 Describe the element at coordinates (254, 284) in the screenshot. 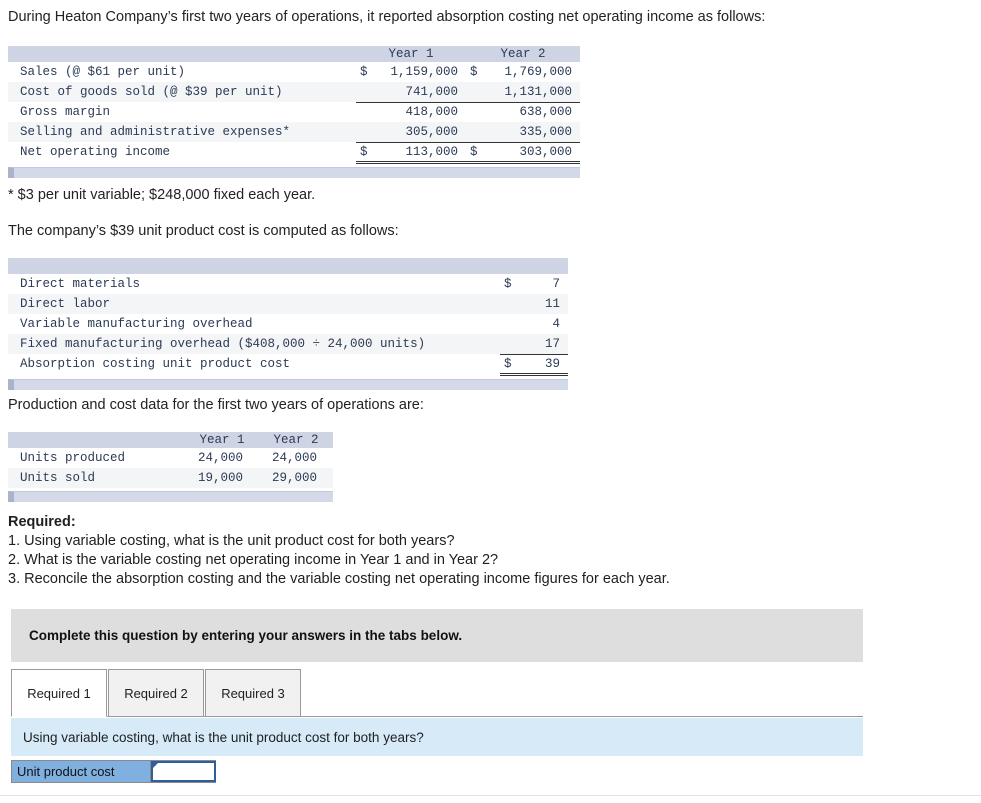

I see `row-label: Direct materials` at that location.